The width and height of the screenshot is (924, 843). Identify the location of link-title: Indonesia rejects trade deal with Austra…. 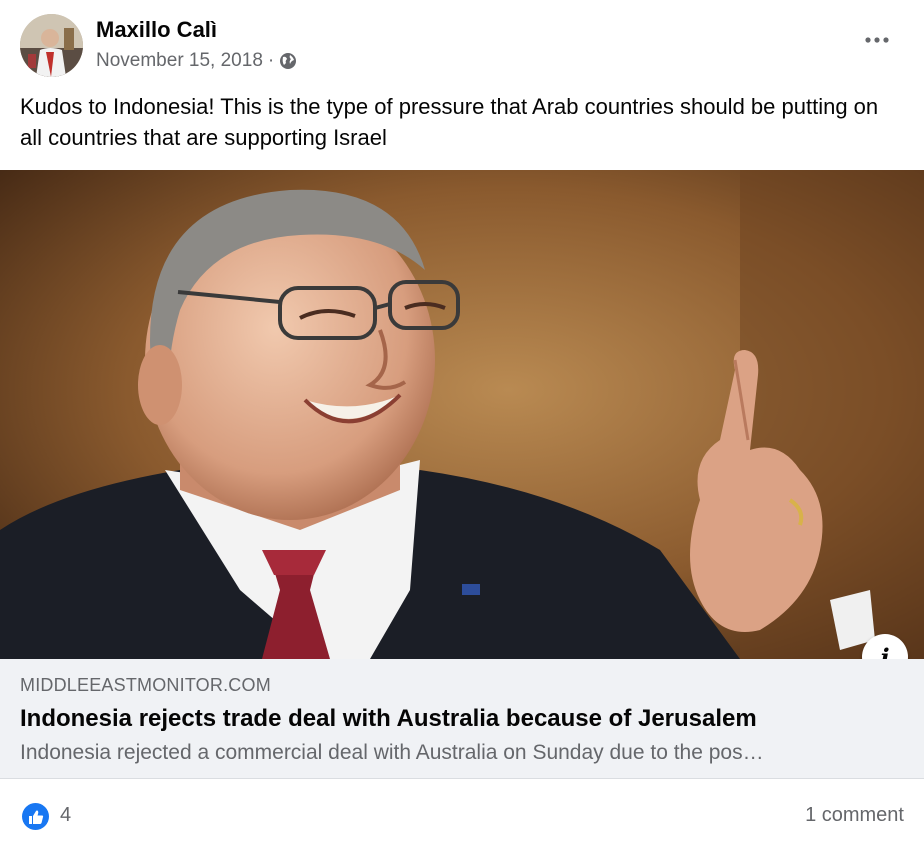
(388, 719).